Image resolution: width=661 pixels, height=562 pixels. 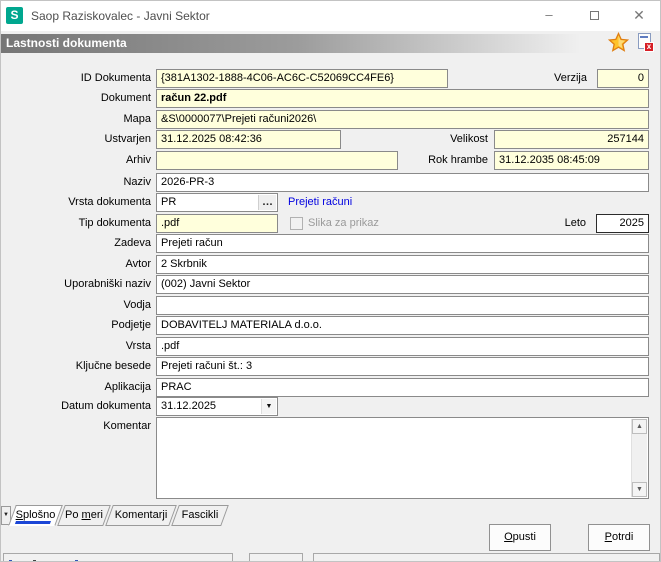 What do you see at coordinates (302, 78) in the screenshot?
I see `id-dokumenta-field: {381A1302-1888-4C06-AC6C-C52069CC4FE6}` at bounding box center [302, 78].